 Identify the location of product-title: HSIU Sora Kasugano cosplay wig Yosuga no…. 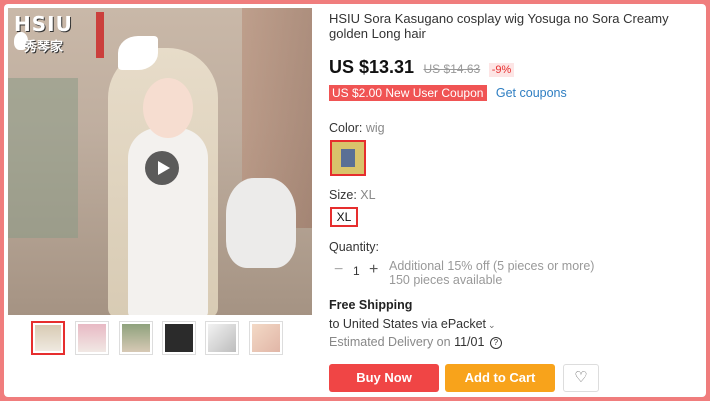
(499, 26).